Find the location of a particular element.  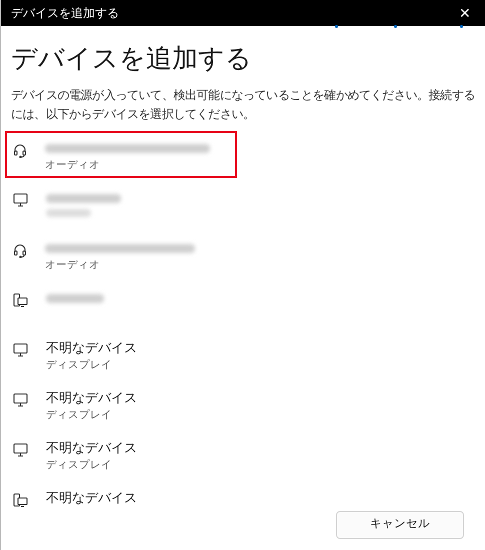

instruction-text: デバイスの電源が入っていて、検出可能になっていることを確かめてください。接続するには、以下からデバイスを選択してください。 is located at coordinates (243, 105).